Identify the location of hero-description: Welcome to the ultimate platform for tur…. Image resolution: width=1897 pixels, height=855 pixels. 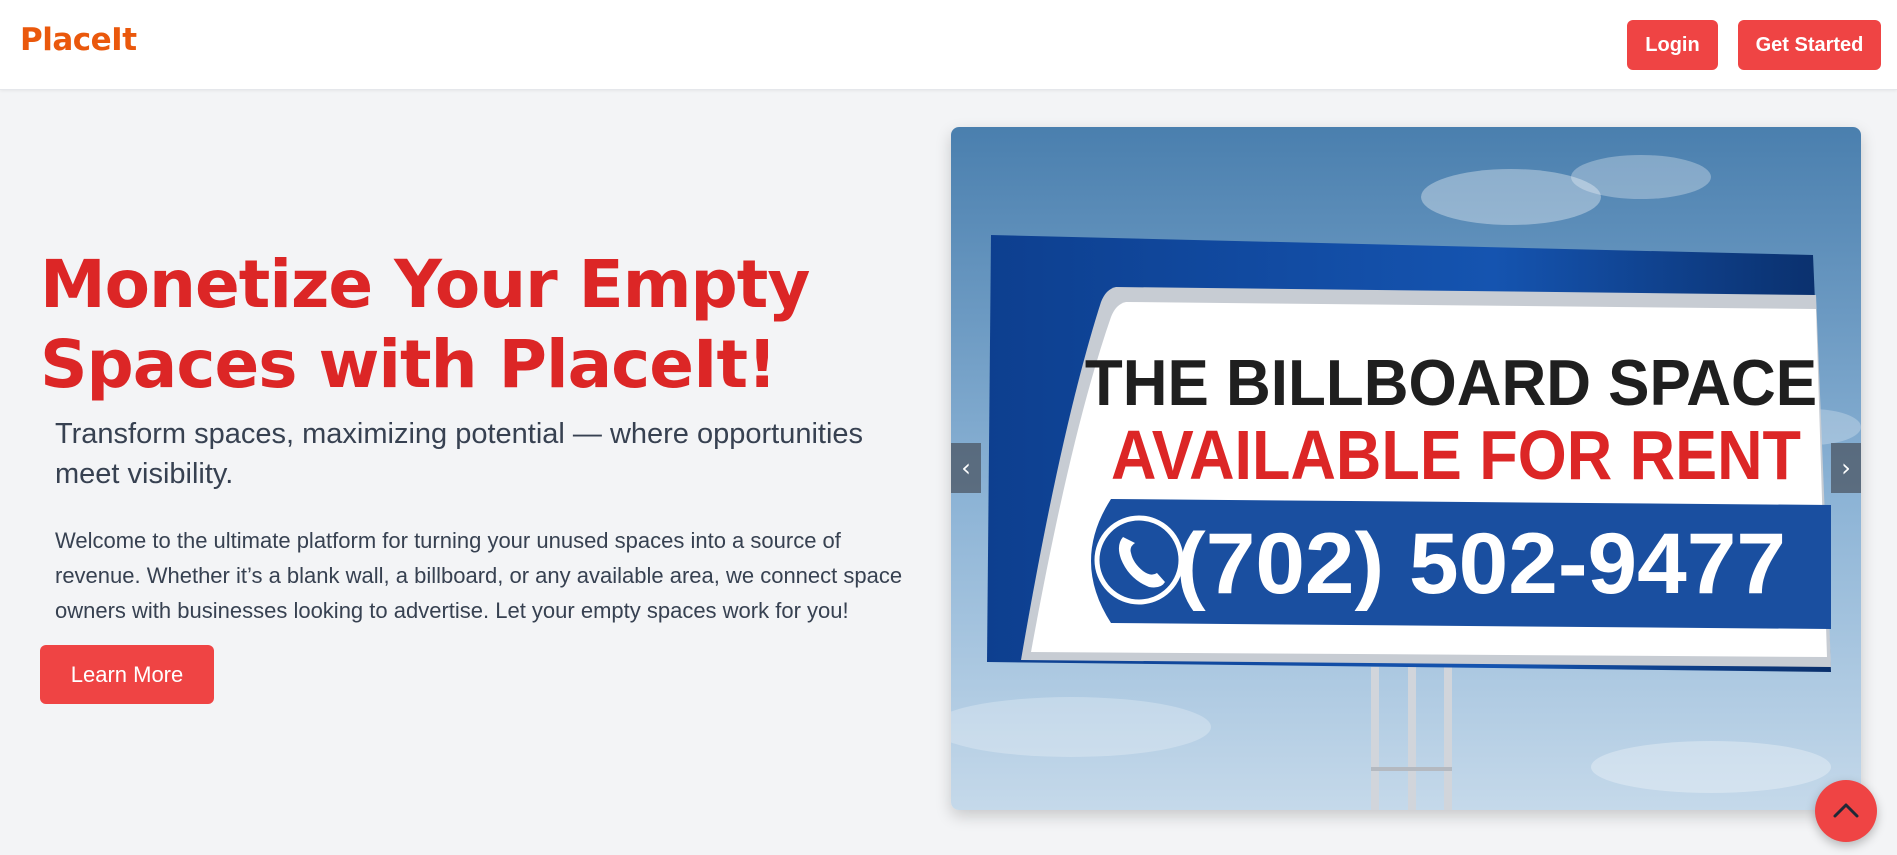
(479, 575).